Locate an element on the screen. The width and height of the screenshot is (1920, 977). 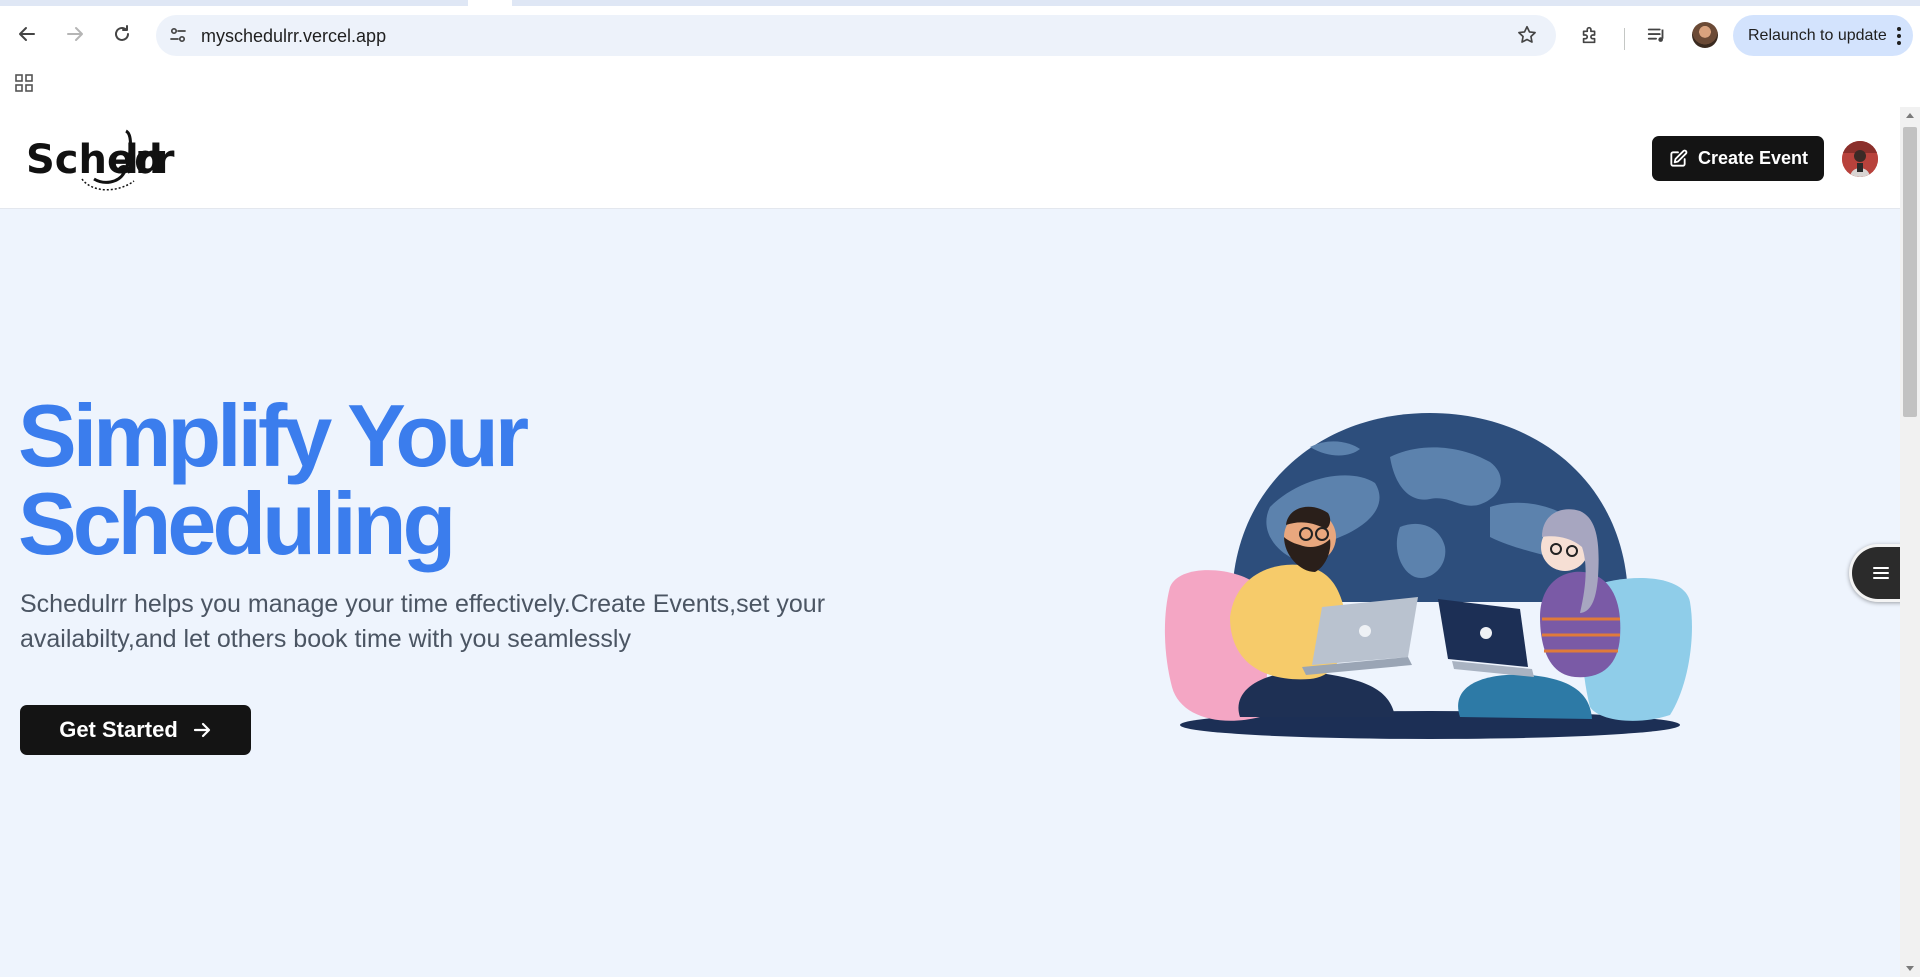
hero-title-line1: Simplify Your is located at coordinates (273, 435).